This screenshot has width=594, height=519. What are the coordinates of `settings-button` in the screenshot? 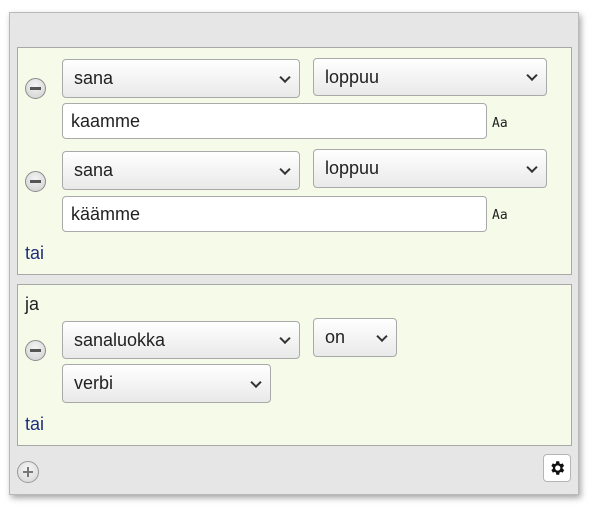 It's located at (557, 468).